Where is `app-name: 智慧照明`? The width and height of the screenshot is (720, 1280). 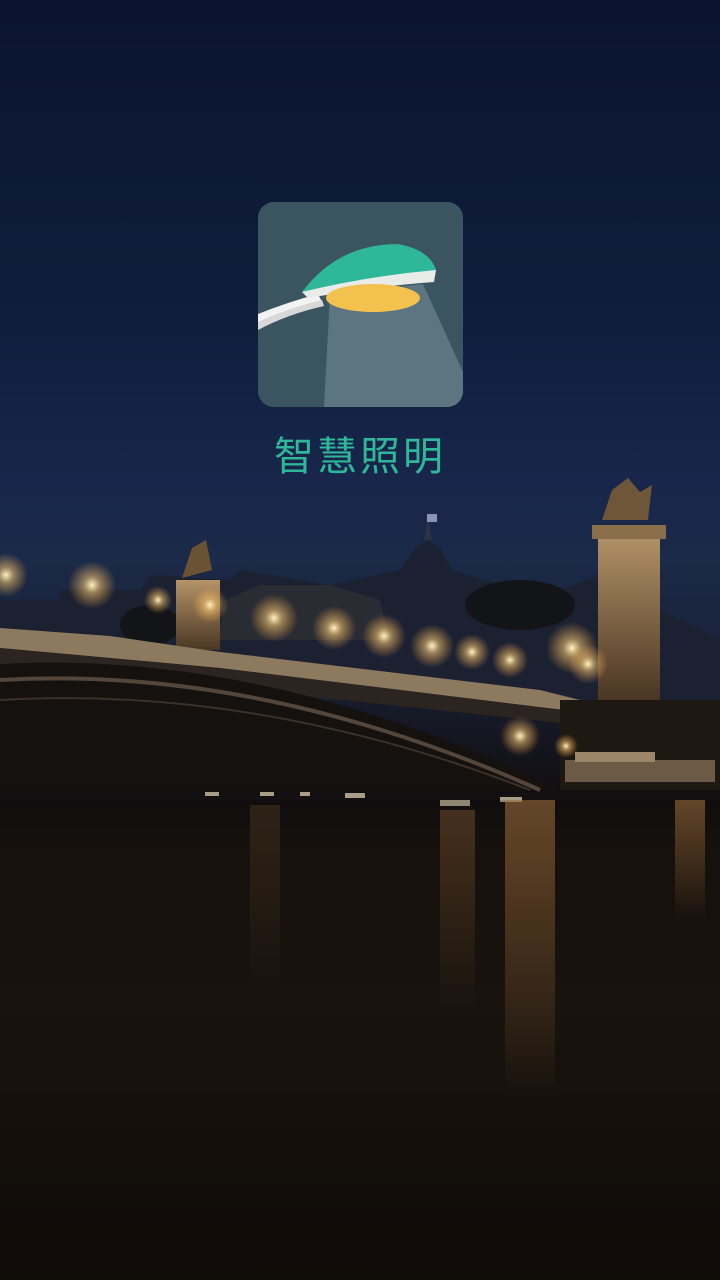
app-name: 智慧照明 is located at coordinates (360, 457).